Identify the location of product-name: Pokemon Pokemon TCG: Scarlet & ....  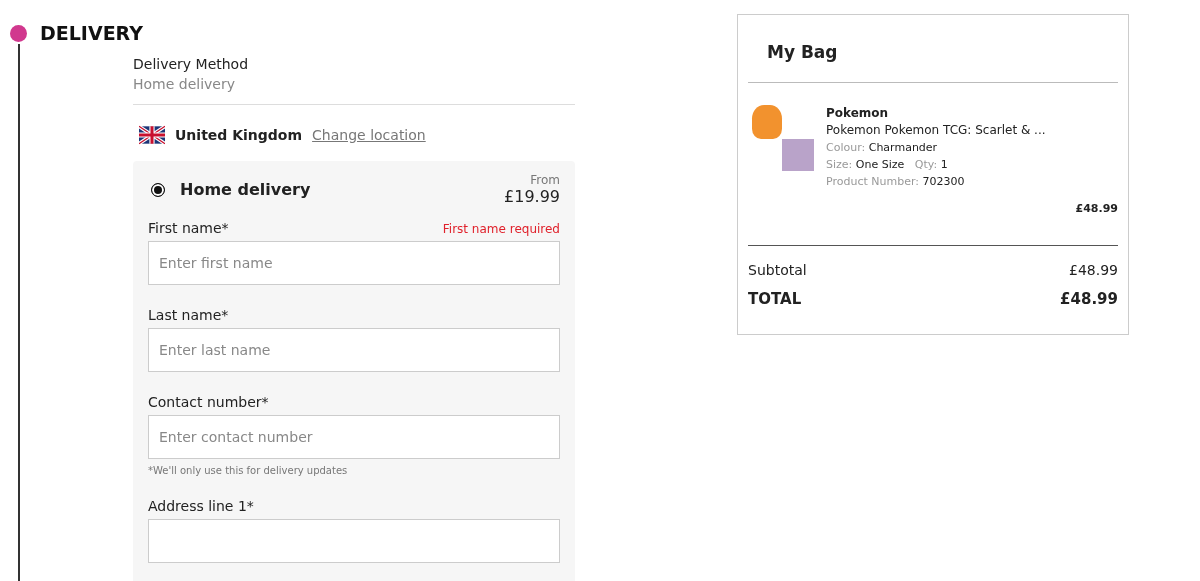
(936, 130).